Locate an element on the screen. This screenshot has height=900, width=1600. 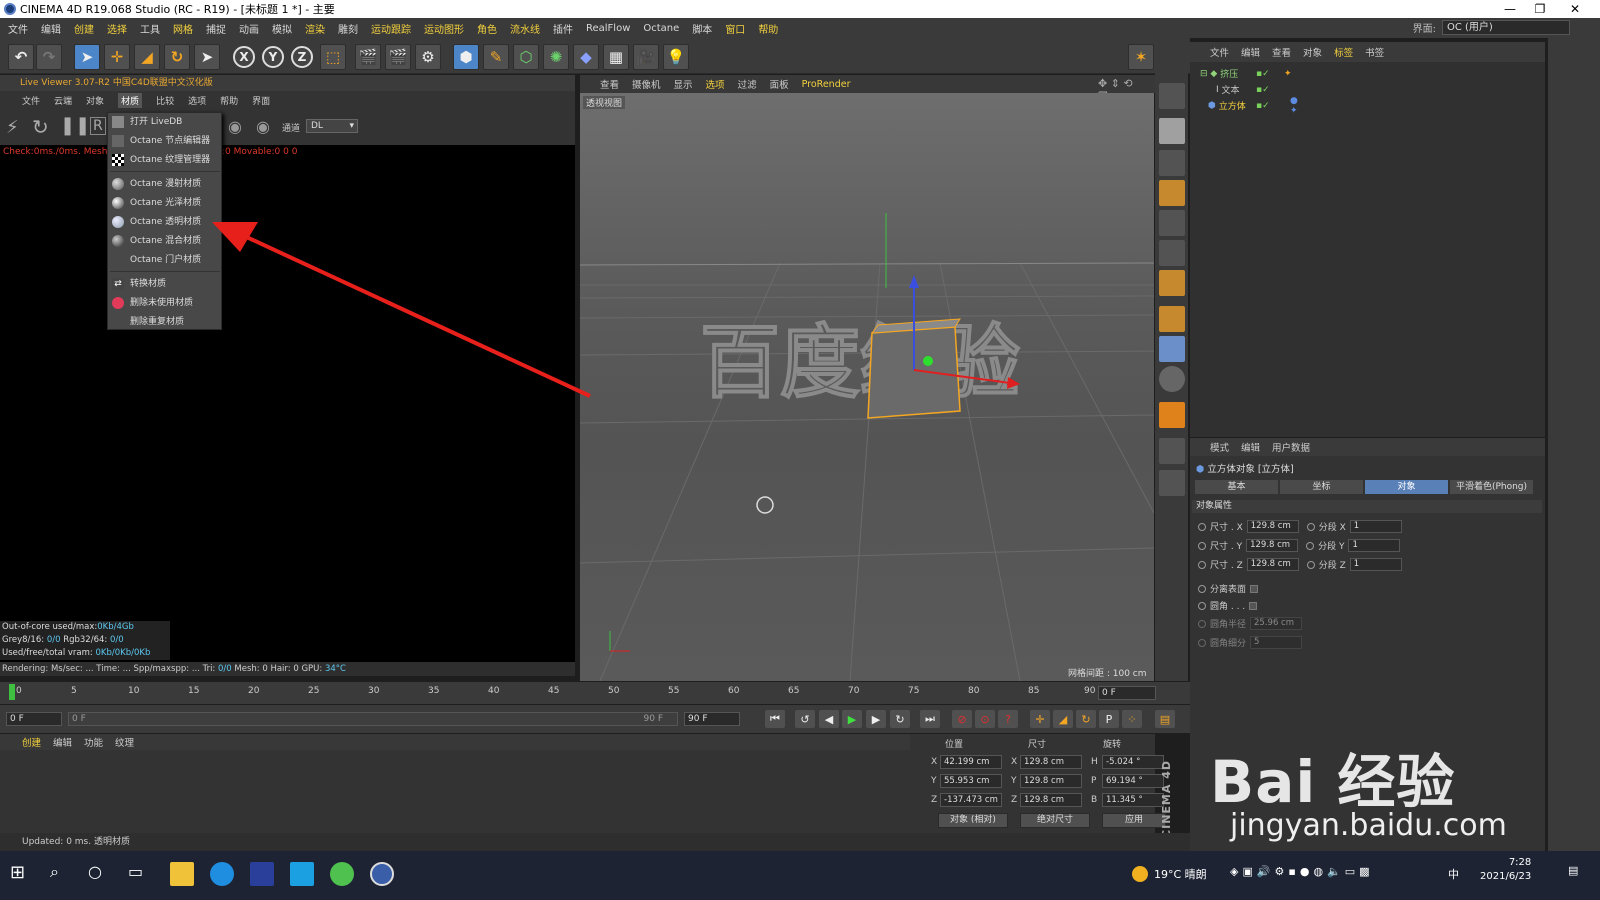
object-row-text: Ⅰ 文本 ▪✓ is located at coordinates (1235, 90).